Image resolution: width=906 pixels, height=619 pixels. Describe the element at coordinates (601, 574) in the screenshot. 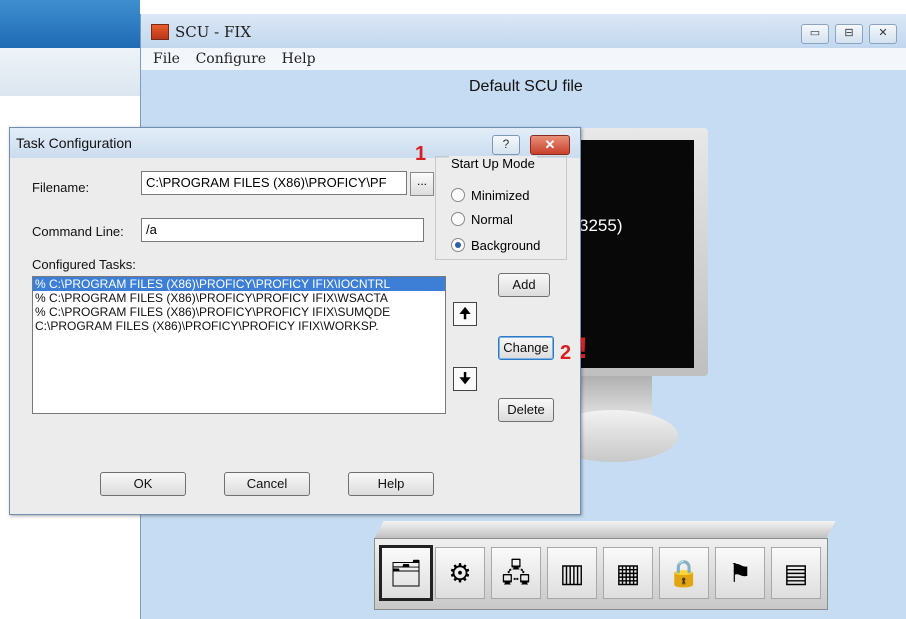

I see `scu-toolbar: 🗂 ⚙ 🖧 ▥ ▦ 🔒 ⚑ ▤` at that location.